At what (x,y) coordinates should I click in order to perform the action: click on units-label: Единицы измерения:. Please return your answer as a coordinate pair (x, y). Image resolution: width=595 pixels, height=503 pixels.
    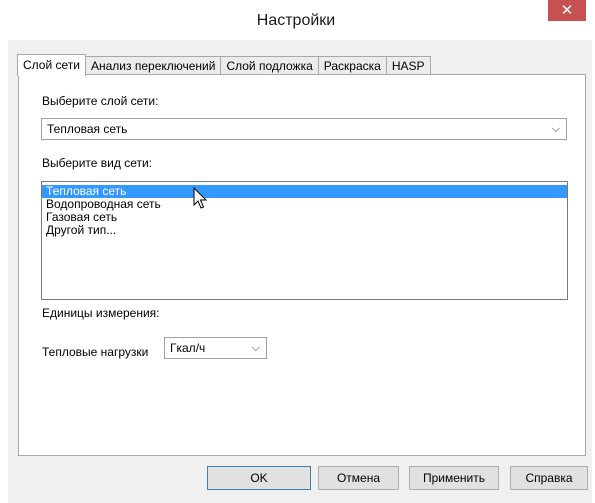
    Looking at the image, I should click on (101, 313).